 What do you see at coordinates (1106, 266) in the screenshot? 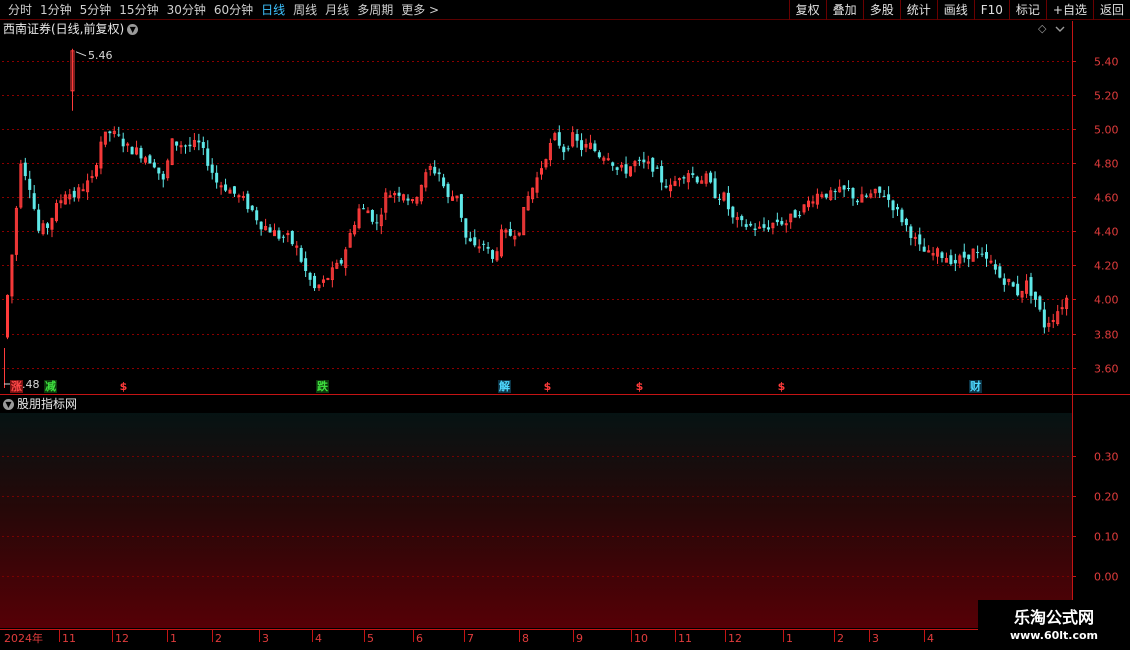
I see `price-tick-label: 4.20` at bounding box center [1106, 266].